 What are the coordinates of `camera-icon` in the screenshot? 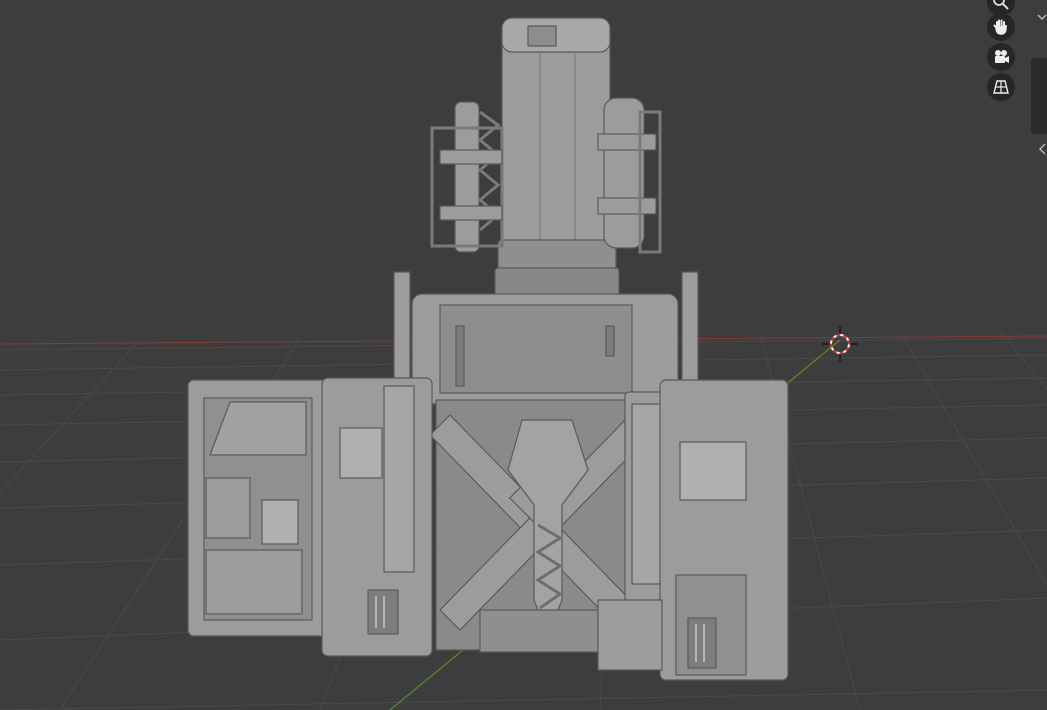 It's located at (1002, 56).